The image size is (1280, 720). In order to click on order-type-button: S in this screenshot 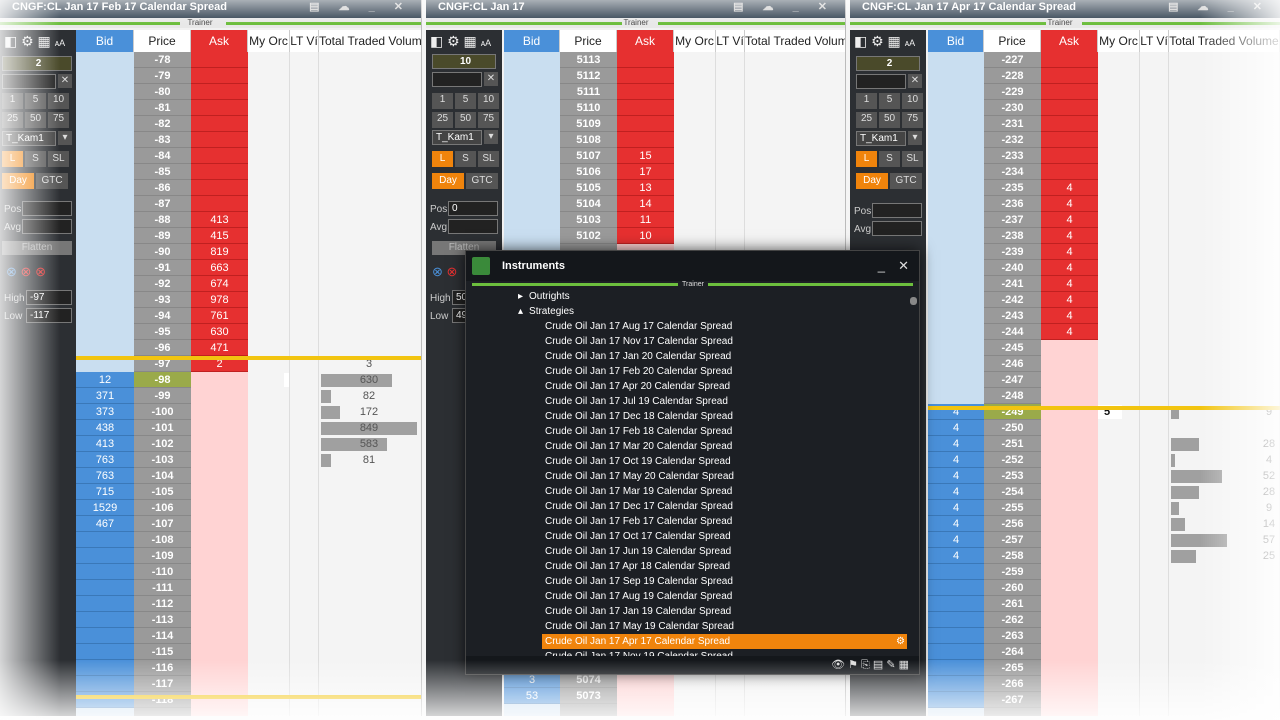, I will do `click(465, 159)`.